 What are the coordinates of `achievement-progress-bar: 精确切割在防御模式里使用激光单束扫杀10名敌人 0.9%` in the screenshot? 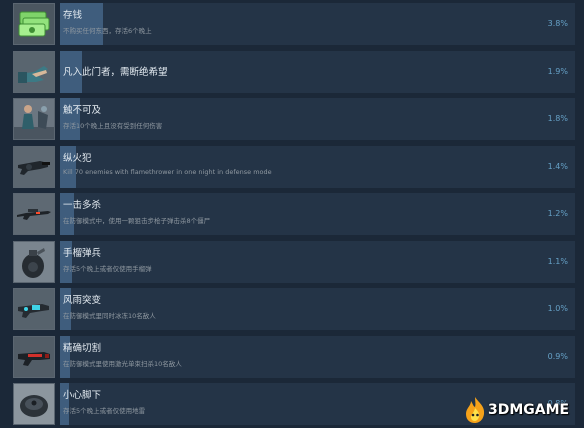 It's located at (317, 356).